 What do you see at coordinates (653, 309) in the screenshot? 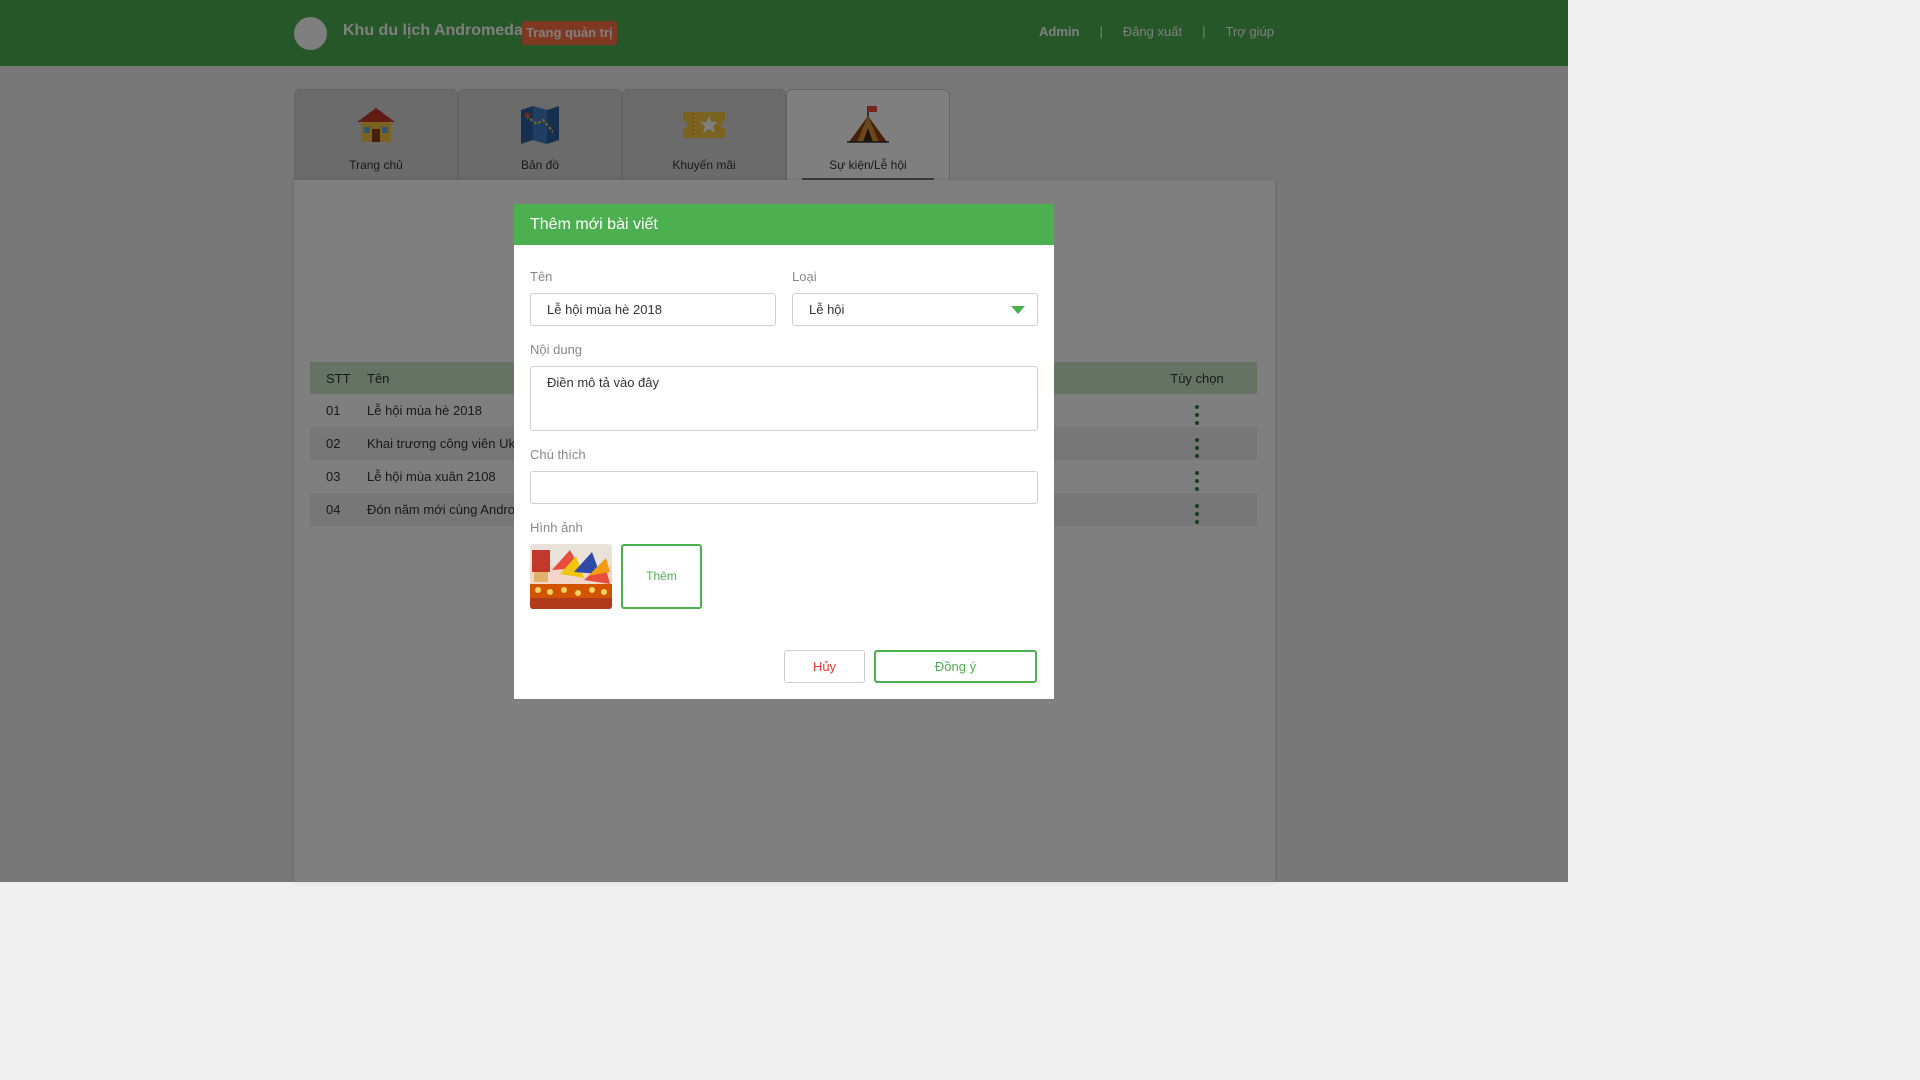
I see `name-field: Lễ hội mùa hè 2018` at bounding box center [653, 309].